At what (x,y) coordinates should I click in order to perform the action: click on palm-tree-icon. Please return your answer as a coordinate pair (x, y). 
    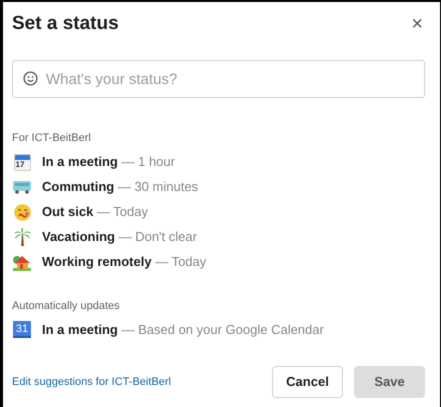
    Looking at the image, I should click on (22, 237).